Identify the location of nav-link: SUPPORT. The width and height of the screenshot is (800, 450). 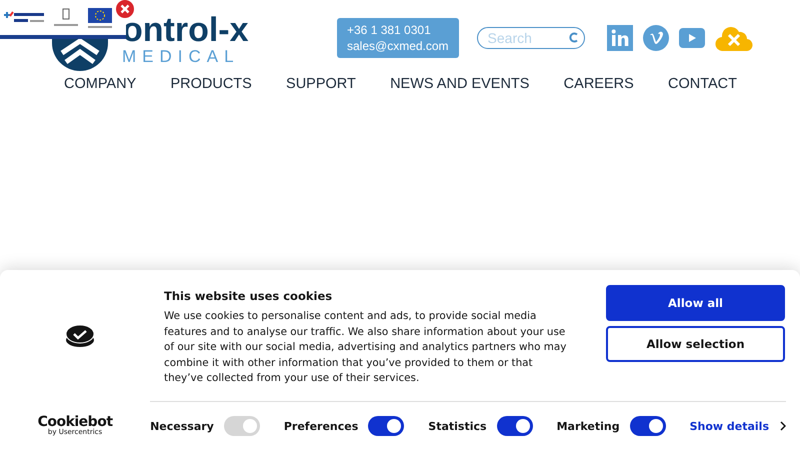
(321, 84).